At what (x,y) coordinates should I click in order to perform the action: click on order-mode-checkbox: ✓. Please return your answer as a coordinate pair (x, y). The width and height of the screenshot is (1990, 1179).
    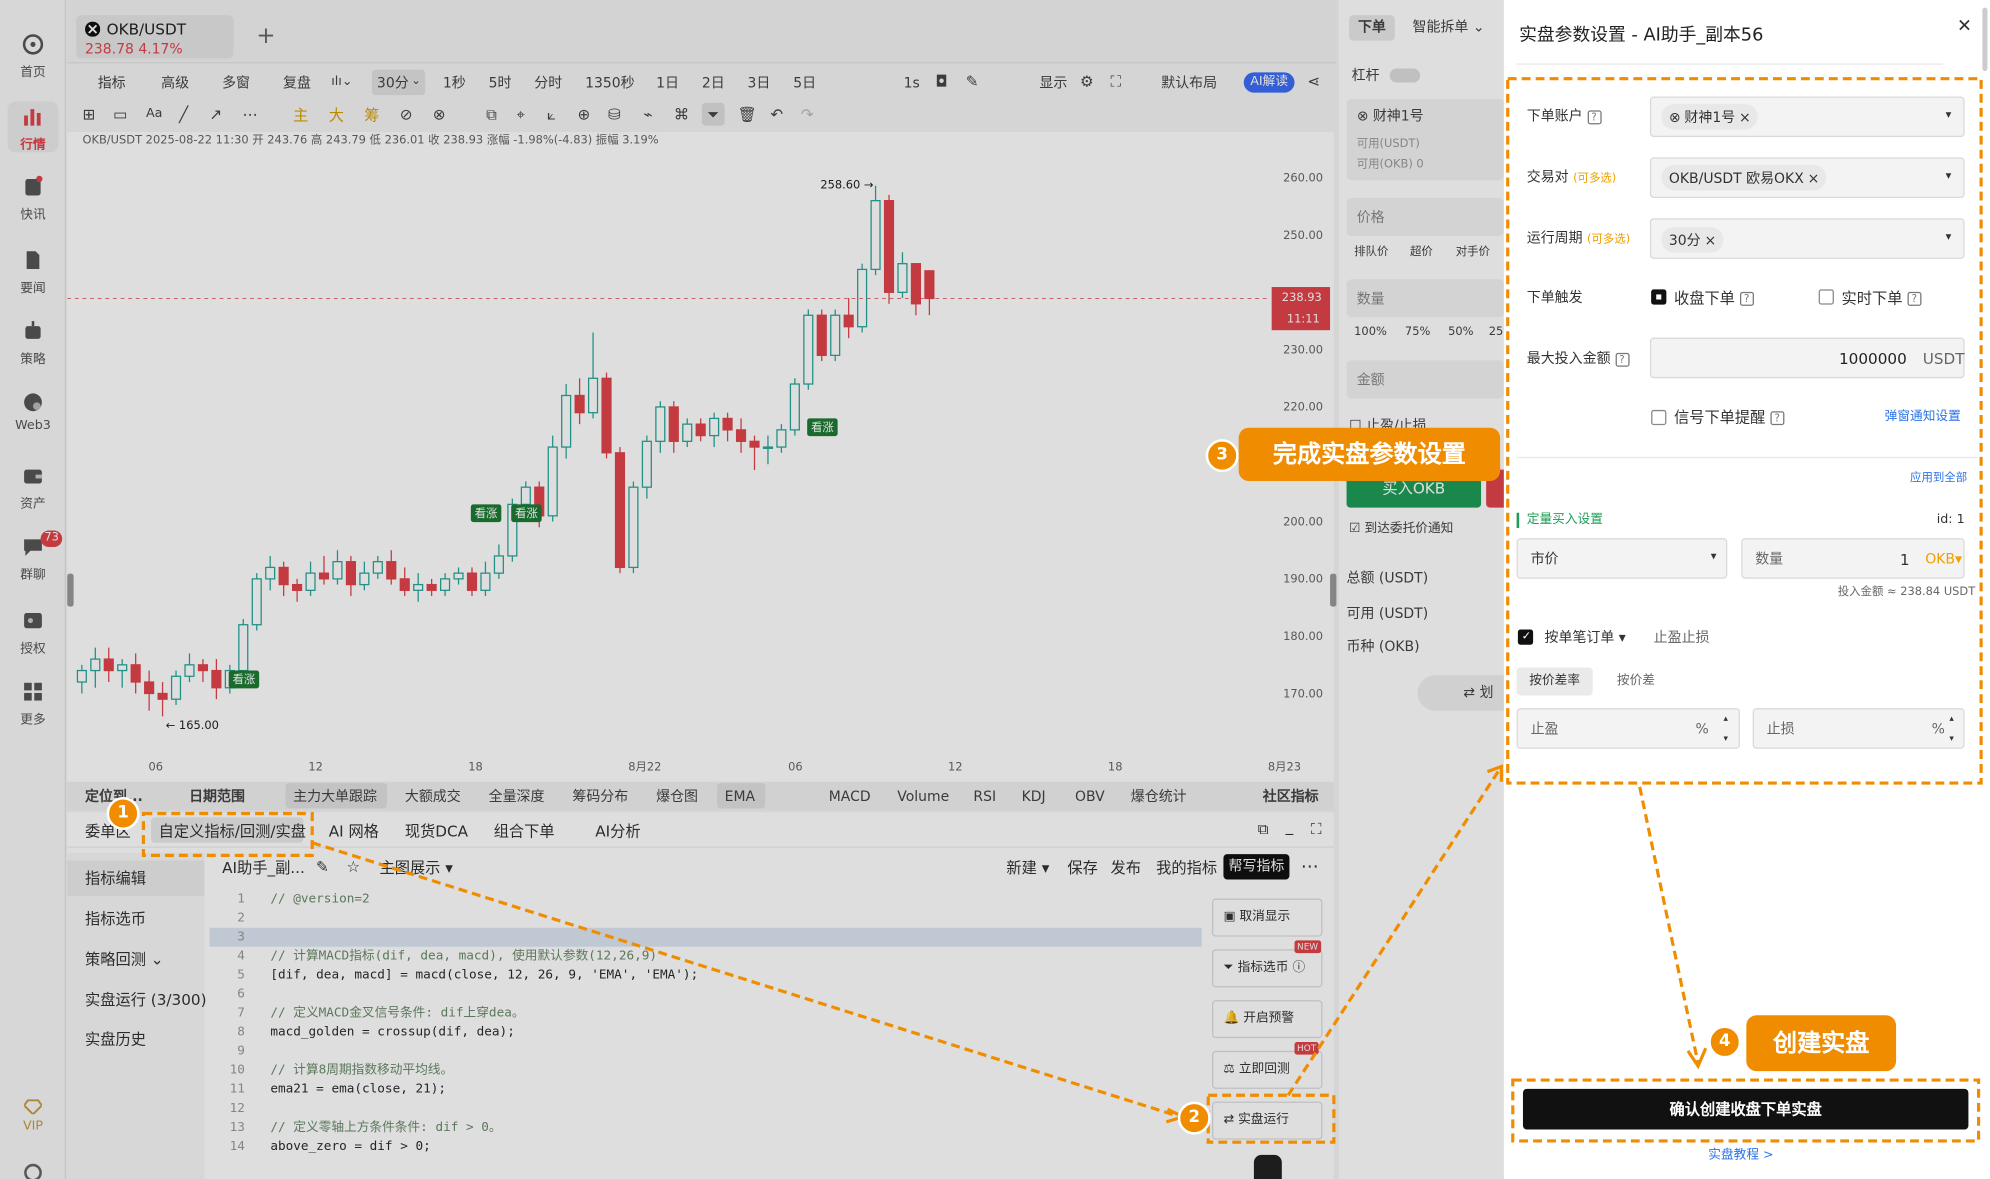
    Looking at the image, I should click on (1525, 637).